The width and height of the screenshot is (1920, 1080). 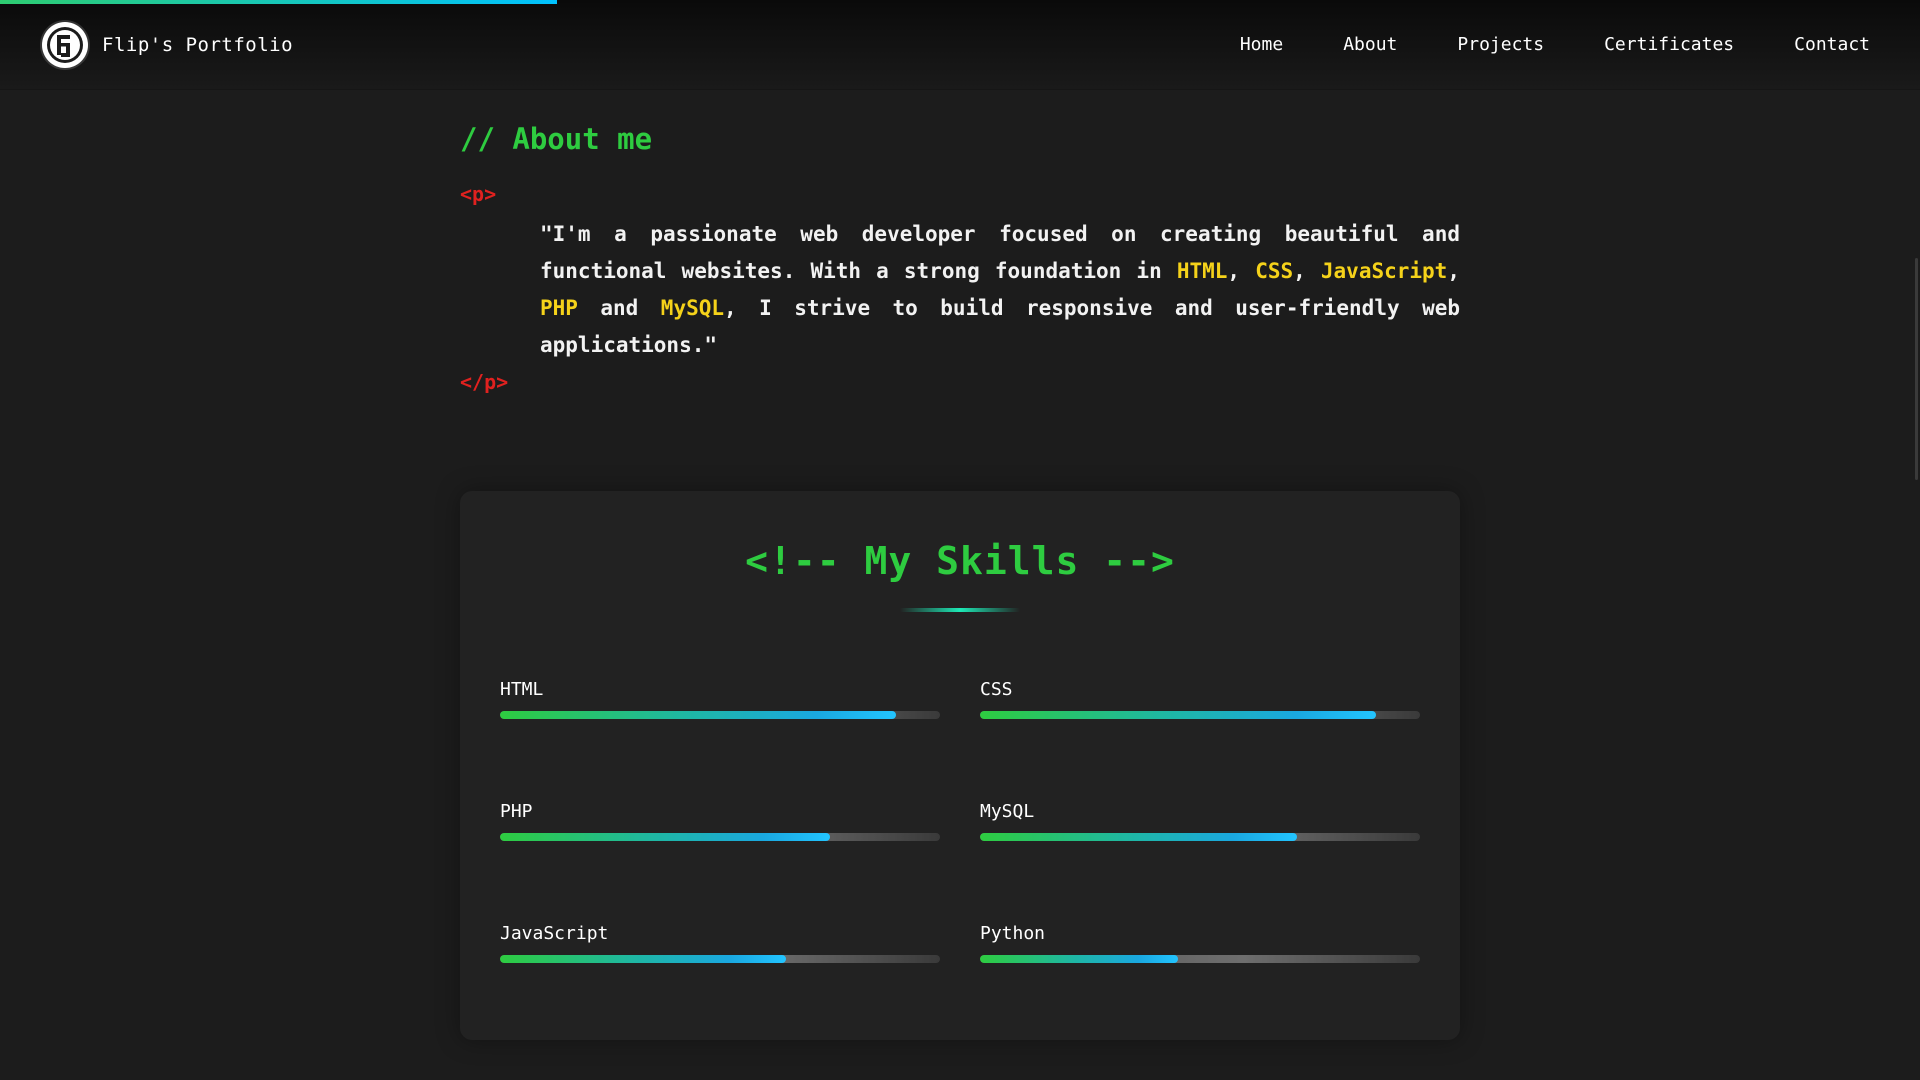 What do you see at coordinates (619, 308) in the screenshot?
I see `about-text-part: and` at bounding box center [619, 308].